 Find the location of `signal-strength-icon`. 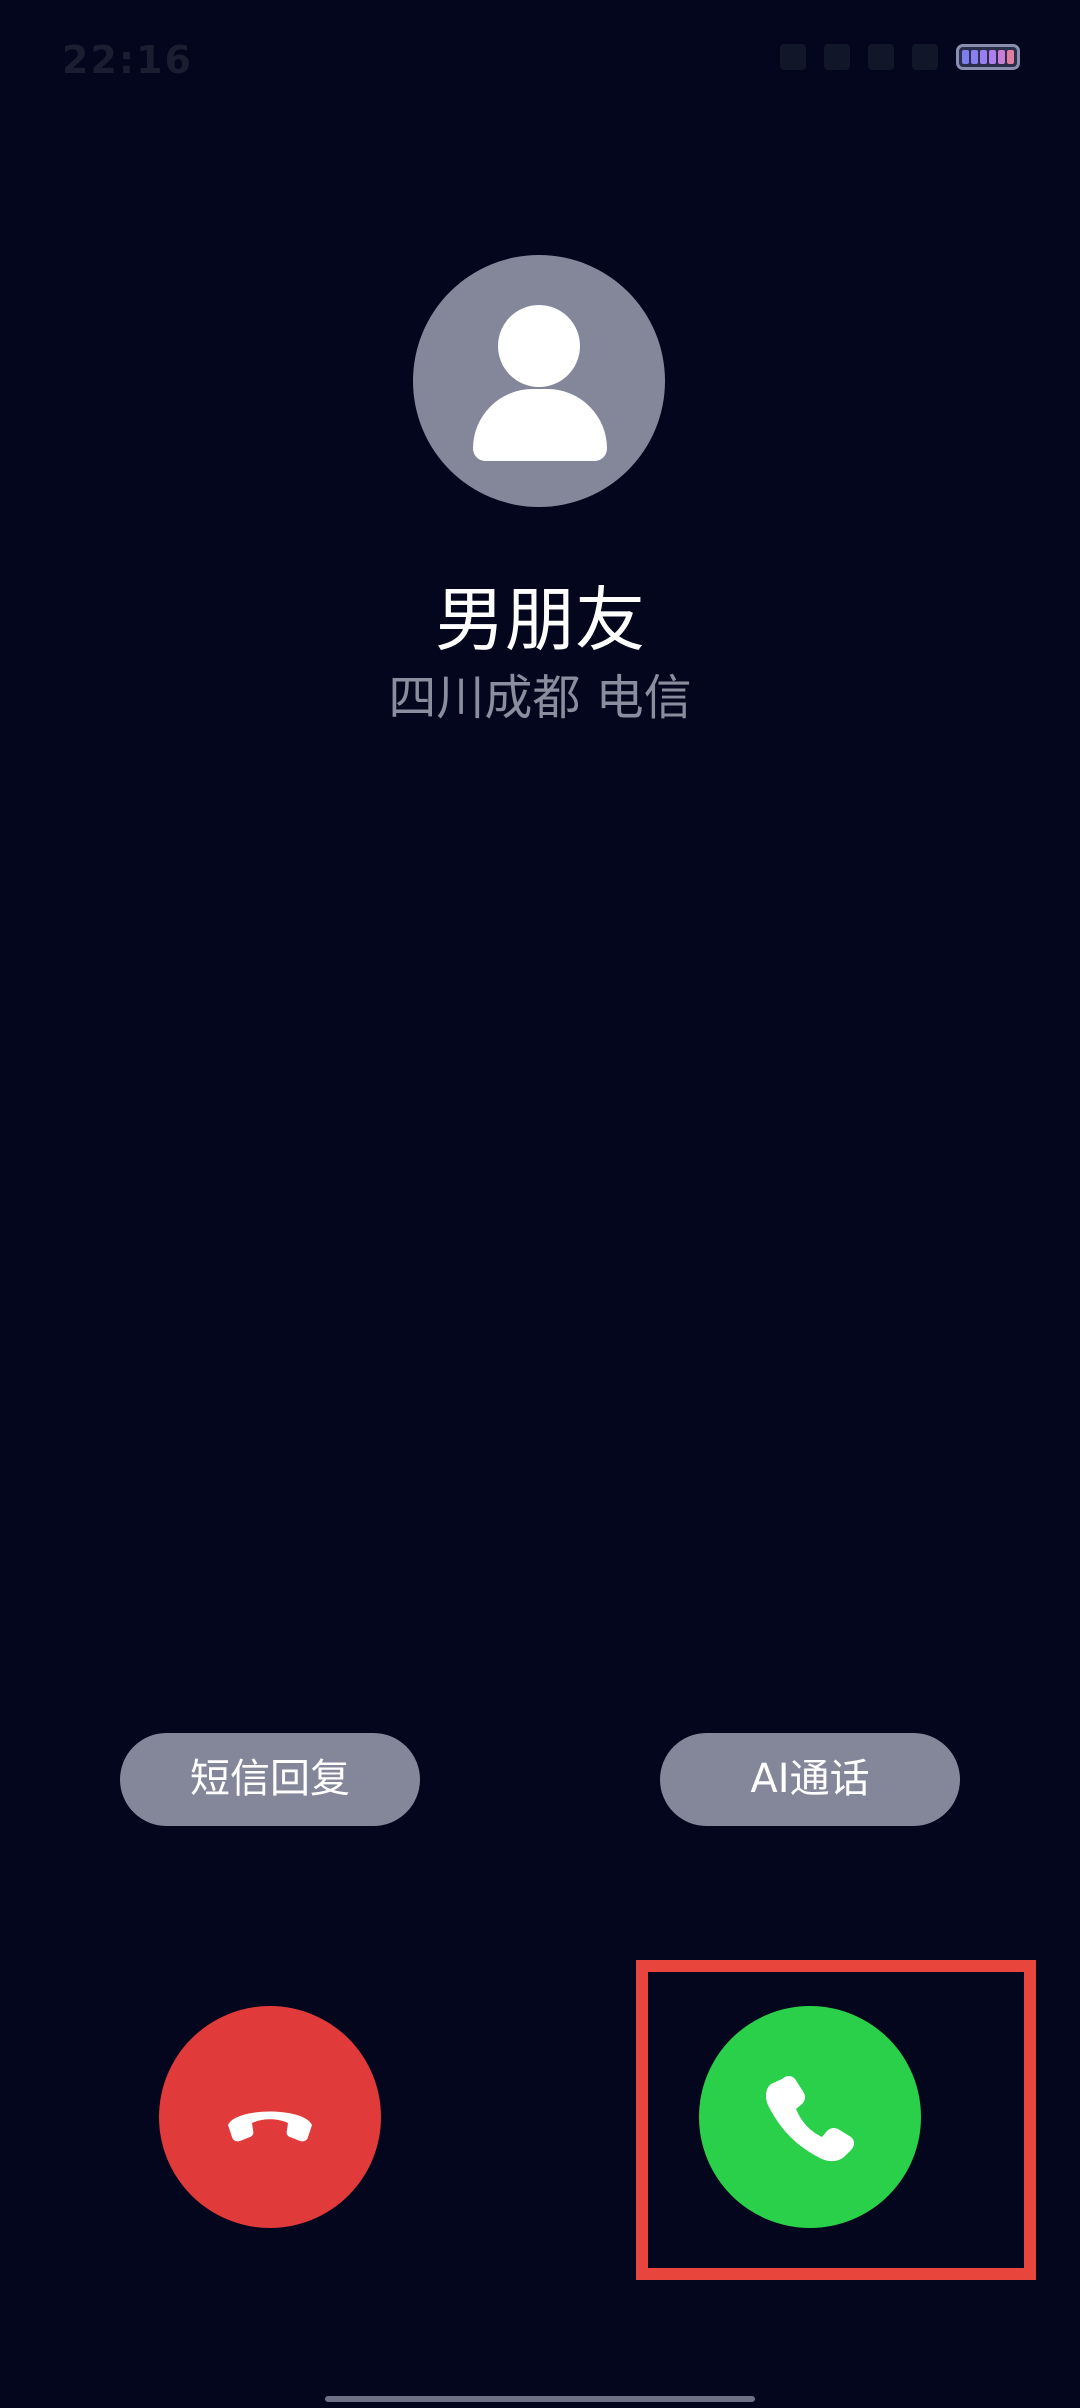

signal-strength-icon is located at coordinates (837, 57).